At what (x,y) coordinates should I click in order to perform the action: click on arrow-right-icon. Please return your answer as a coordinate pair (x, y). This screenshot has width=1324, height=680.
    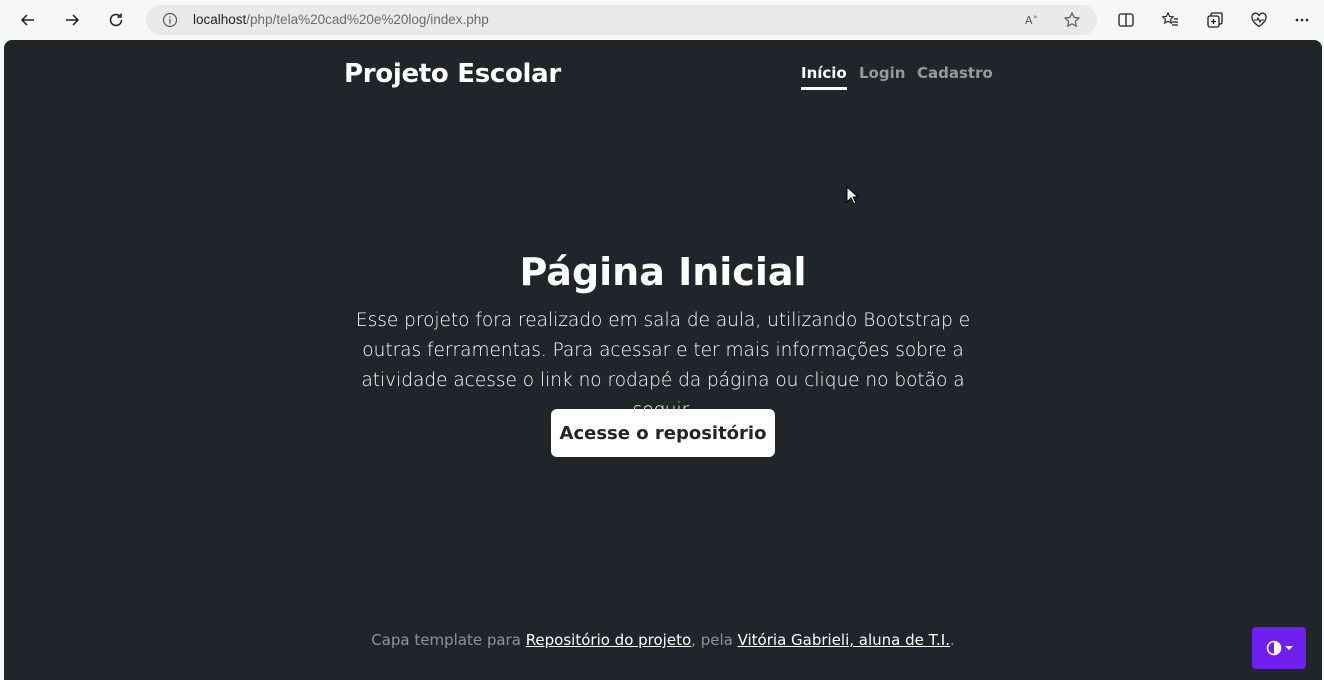
    Looking at the image, I should click on (73, 20).